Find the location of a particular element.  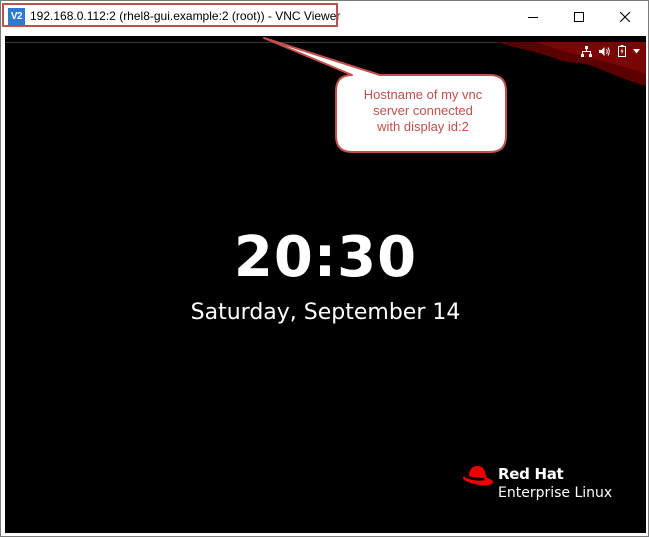

title-highlight-box is located at coordinates (170, 15).